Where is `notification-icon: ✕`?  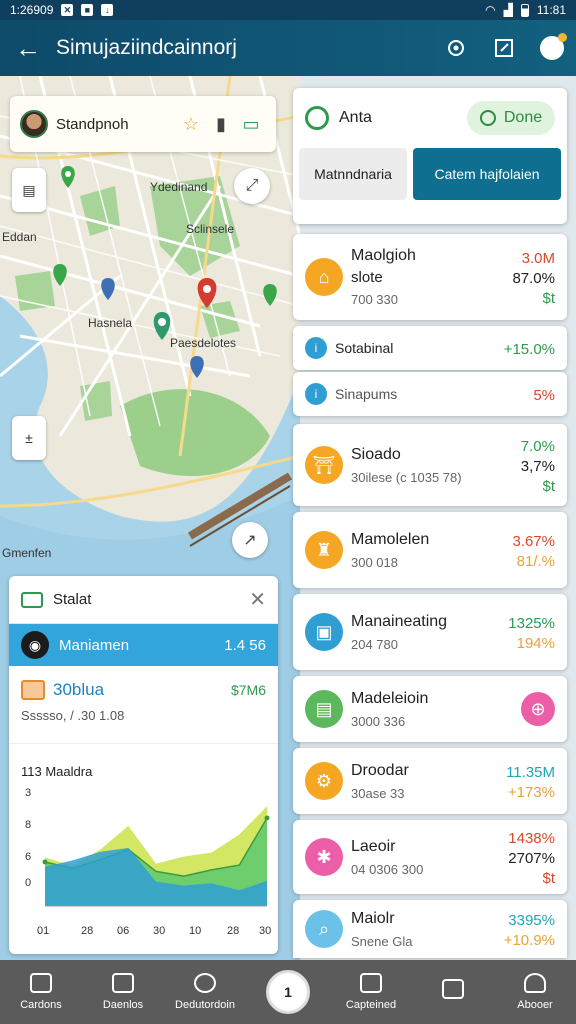 notification-icon: ✕ is located at coordinates (67, 10).